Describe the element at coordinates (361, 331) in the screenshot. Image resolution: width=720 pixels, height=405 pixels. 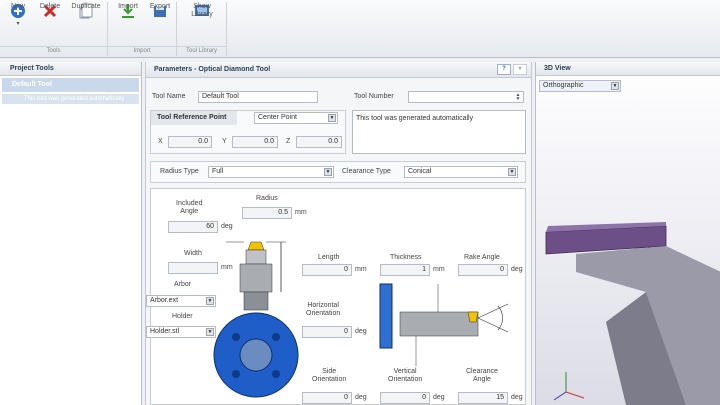
I see `horizontal-orientation-unit: deg` at that location.